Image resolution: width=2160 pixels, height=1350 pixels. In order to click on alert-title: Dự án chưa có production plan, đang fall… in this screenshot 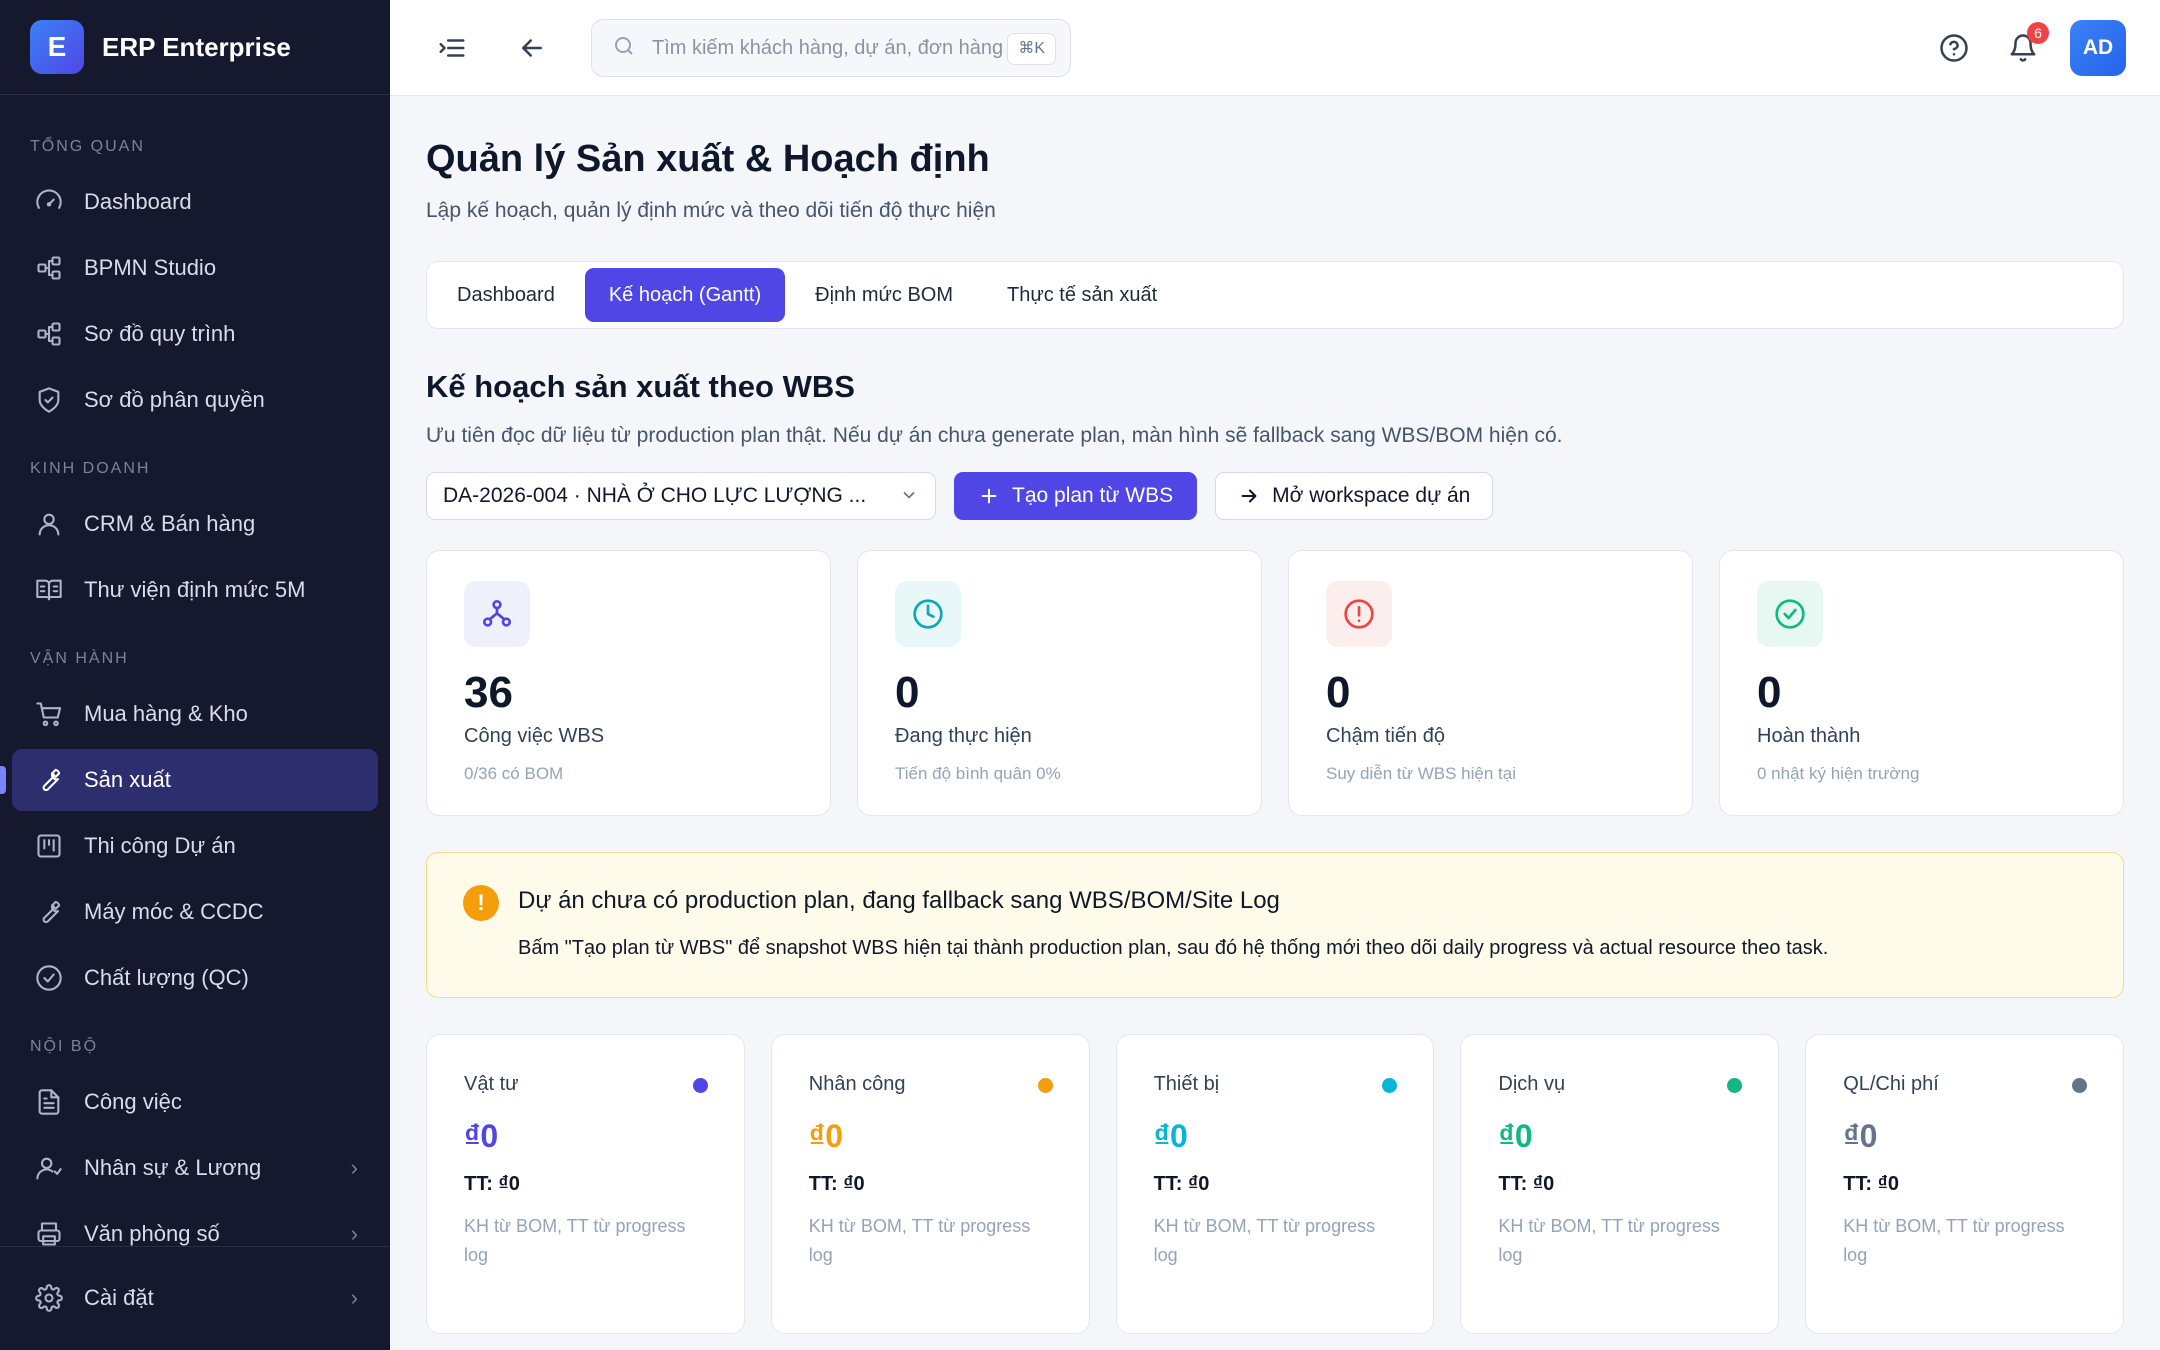, I will do `click(899, 900)`.